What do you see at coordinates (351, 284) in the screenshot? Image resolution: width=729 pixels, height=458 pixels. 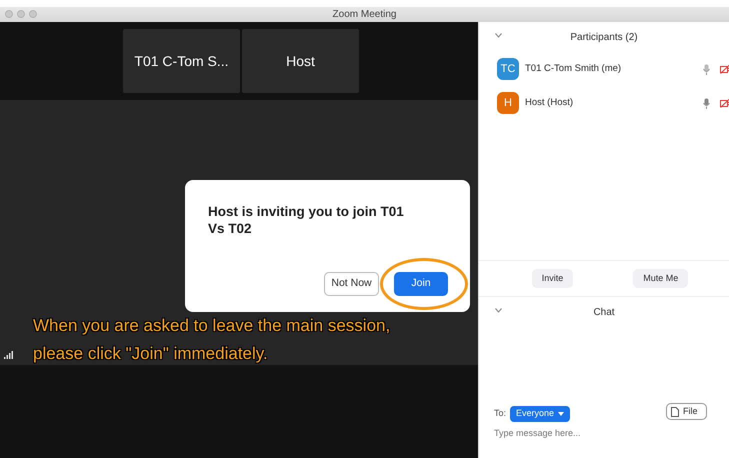 I see `not-now-button: Not Now` at bounding box center [351, 284].